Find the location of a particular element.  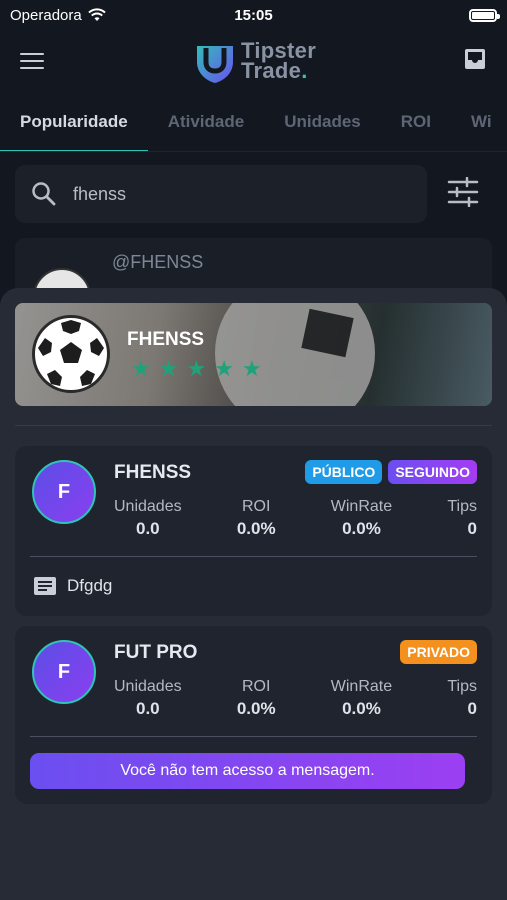

tab-atividade: Atividade is located at coordinates (206, 121).